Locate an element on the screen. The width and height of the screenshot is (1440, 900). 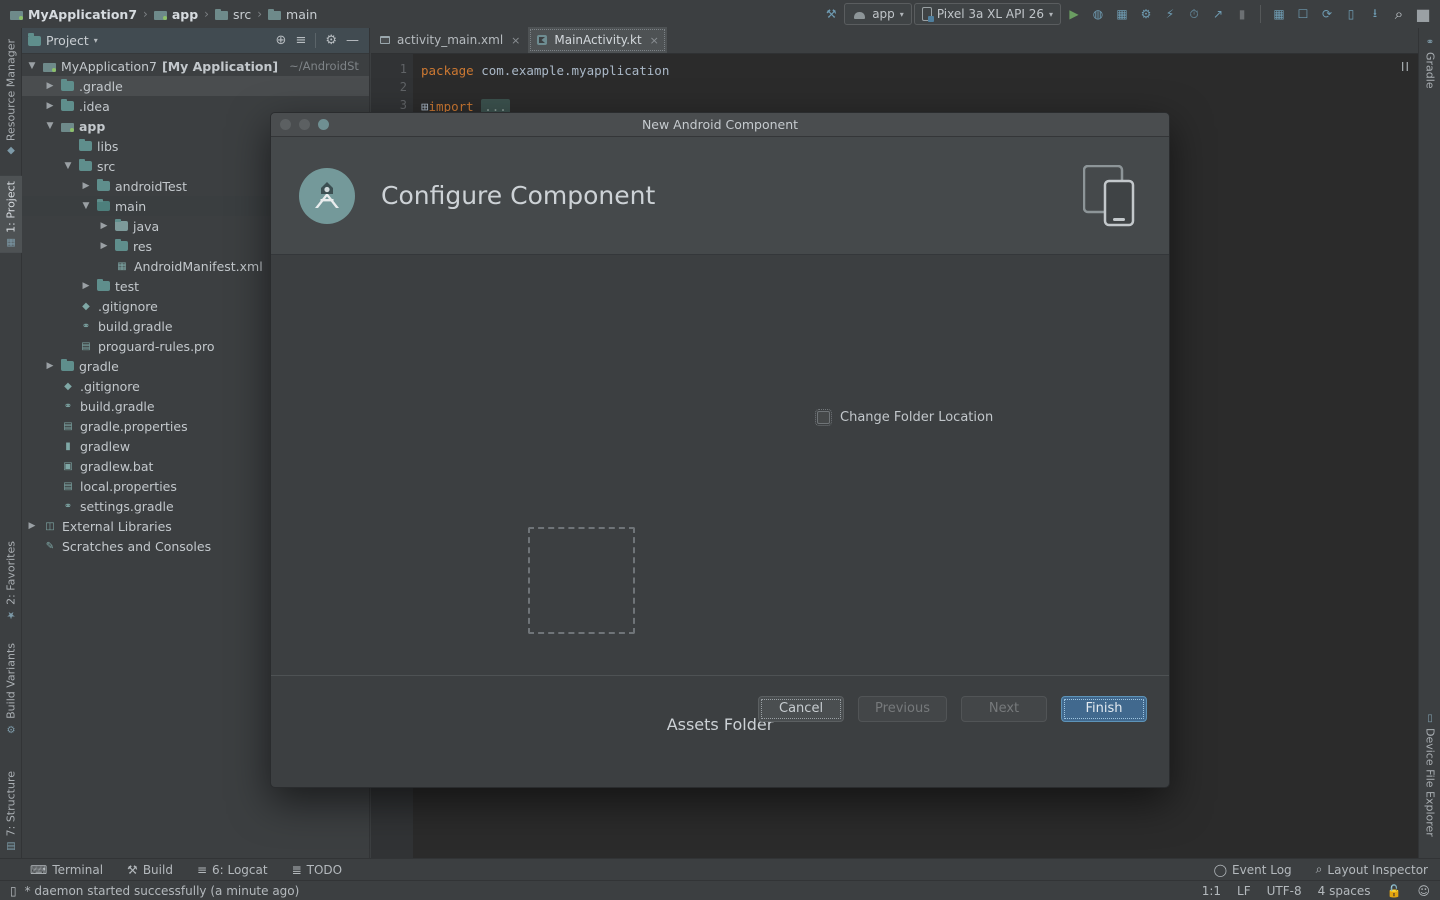
tree-node-gradle: ▶ .gradle is located at coordinates (195, 86).